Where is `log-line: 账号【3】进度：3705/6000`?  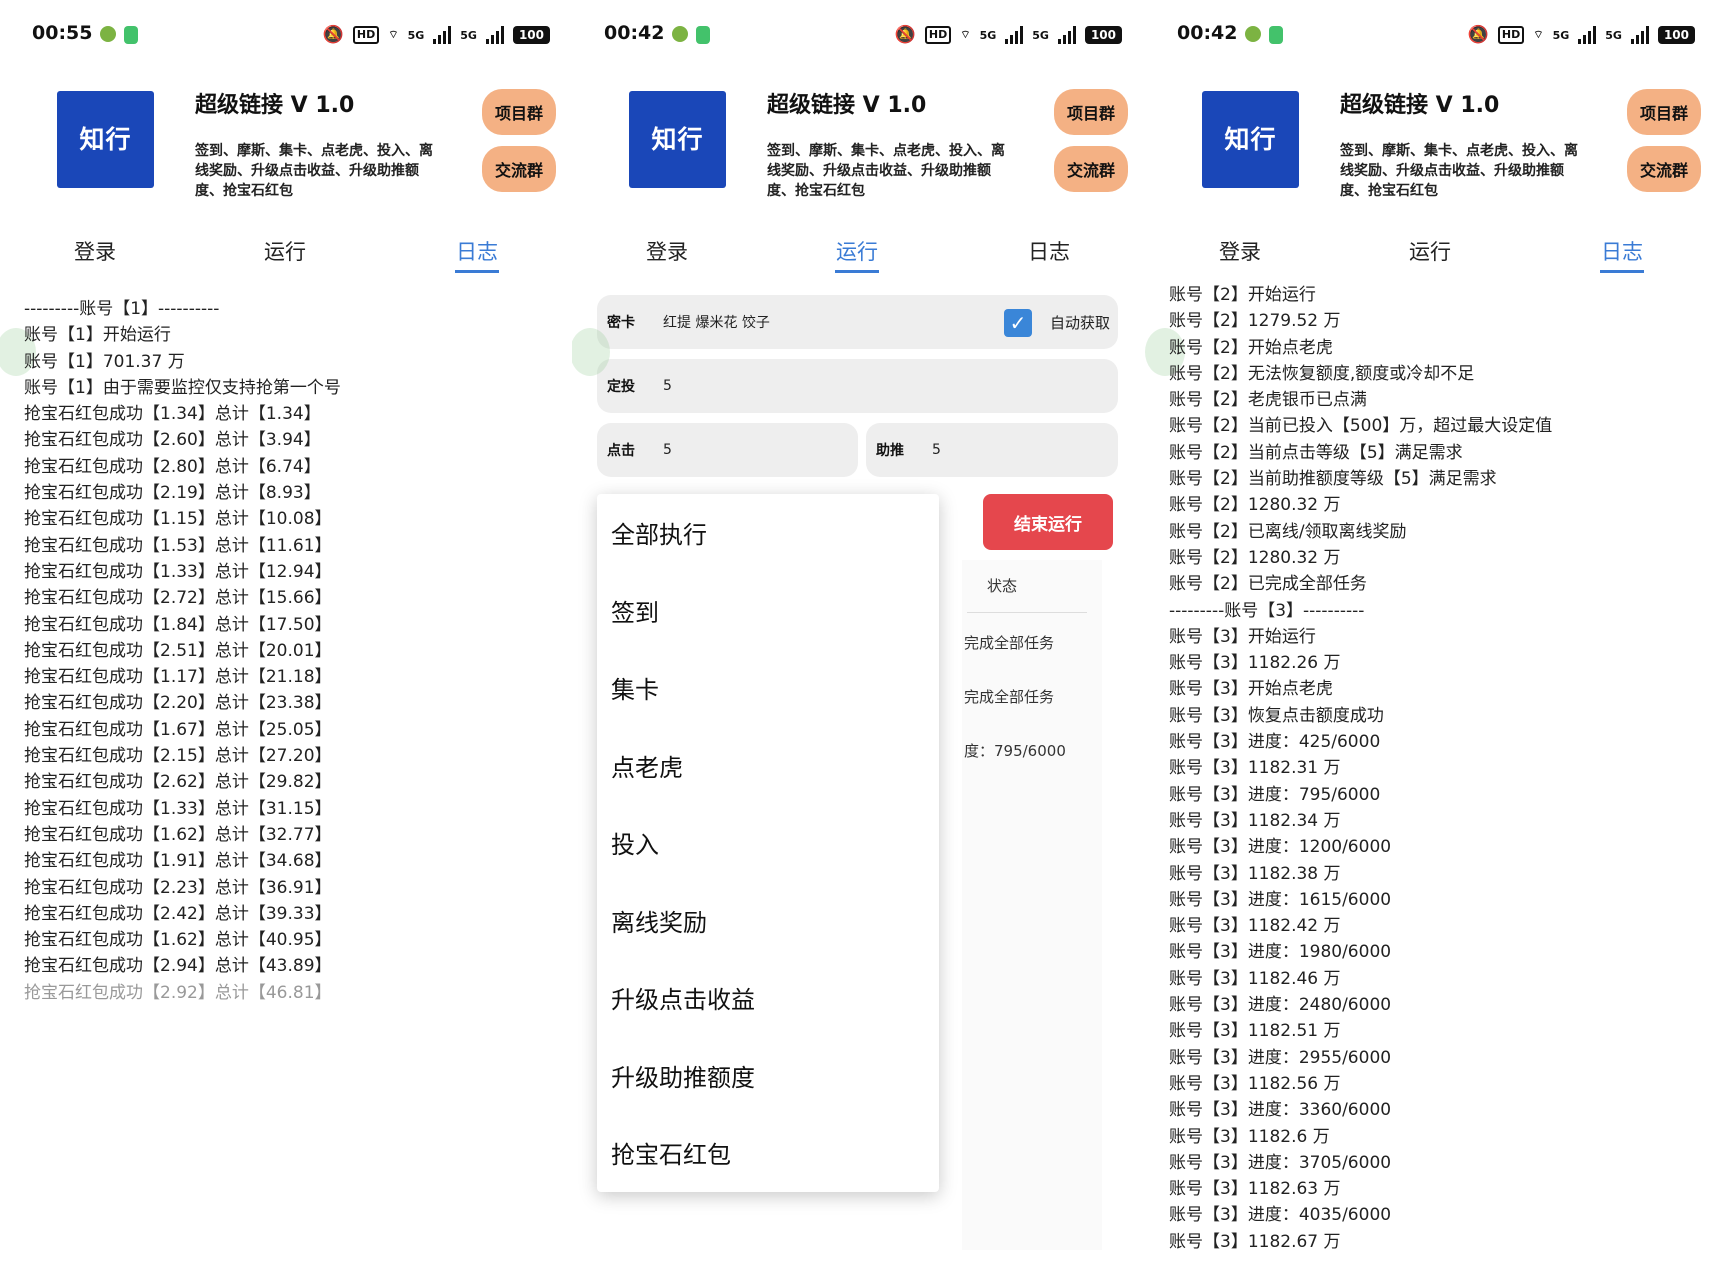 log-line: 账号【3】进度：3705/6000 is located at coordinates (1280, 1162).